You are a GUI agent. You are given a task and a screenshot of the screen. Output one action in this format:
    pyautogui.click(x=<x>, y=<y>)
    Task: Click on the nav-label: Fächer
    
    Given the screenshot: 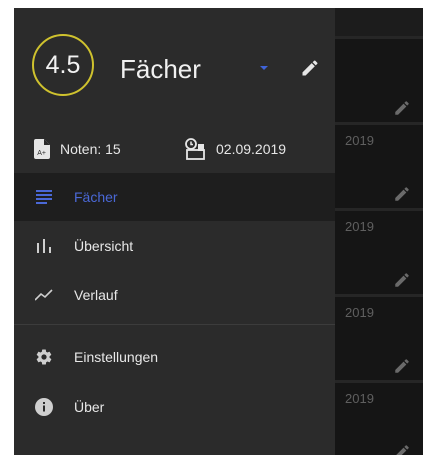 What is the action you would take?
    pyautogui.click(x=96, y=197)
    